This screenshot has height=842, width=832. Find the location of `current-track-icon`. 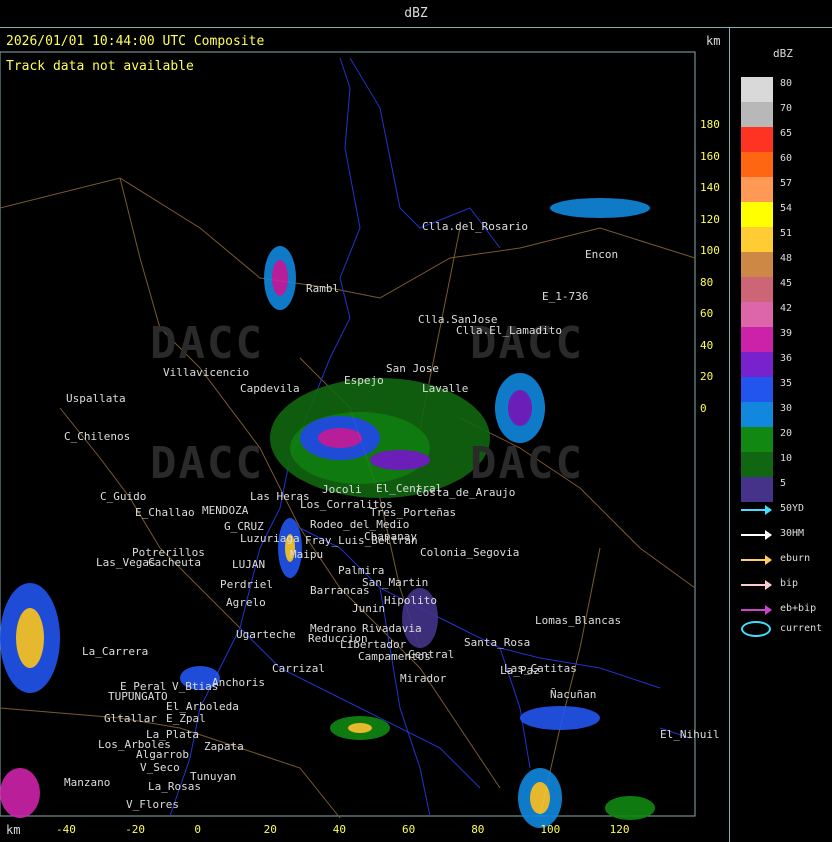

current-track-icon is located at coordinates (756, 629).